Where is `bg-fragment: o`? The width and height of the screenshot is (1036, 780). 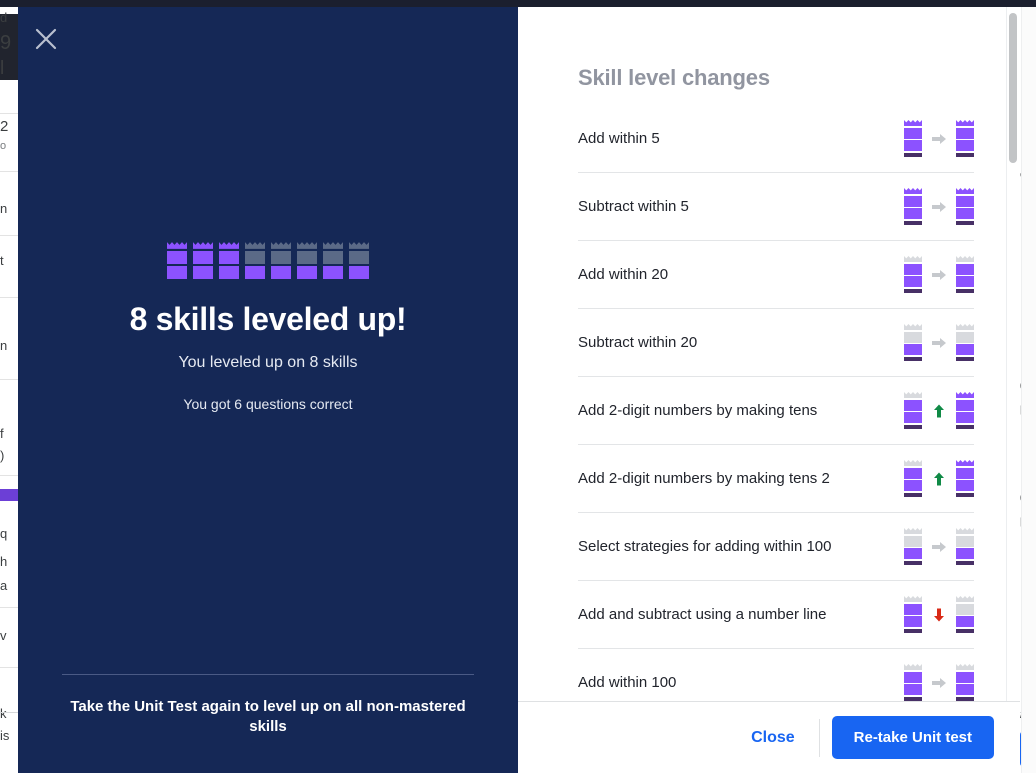
bg-fragment: o is located at coordinates (3, 146).